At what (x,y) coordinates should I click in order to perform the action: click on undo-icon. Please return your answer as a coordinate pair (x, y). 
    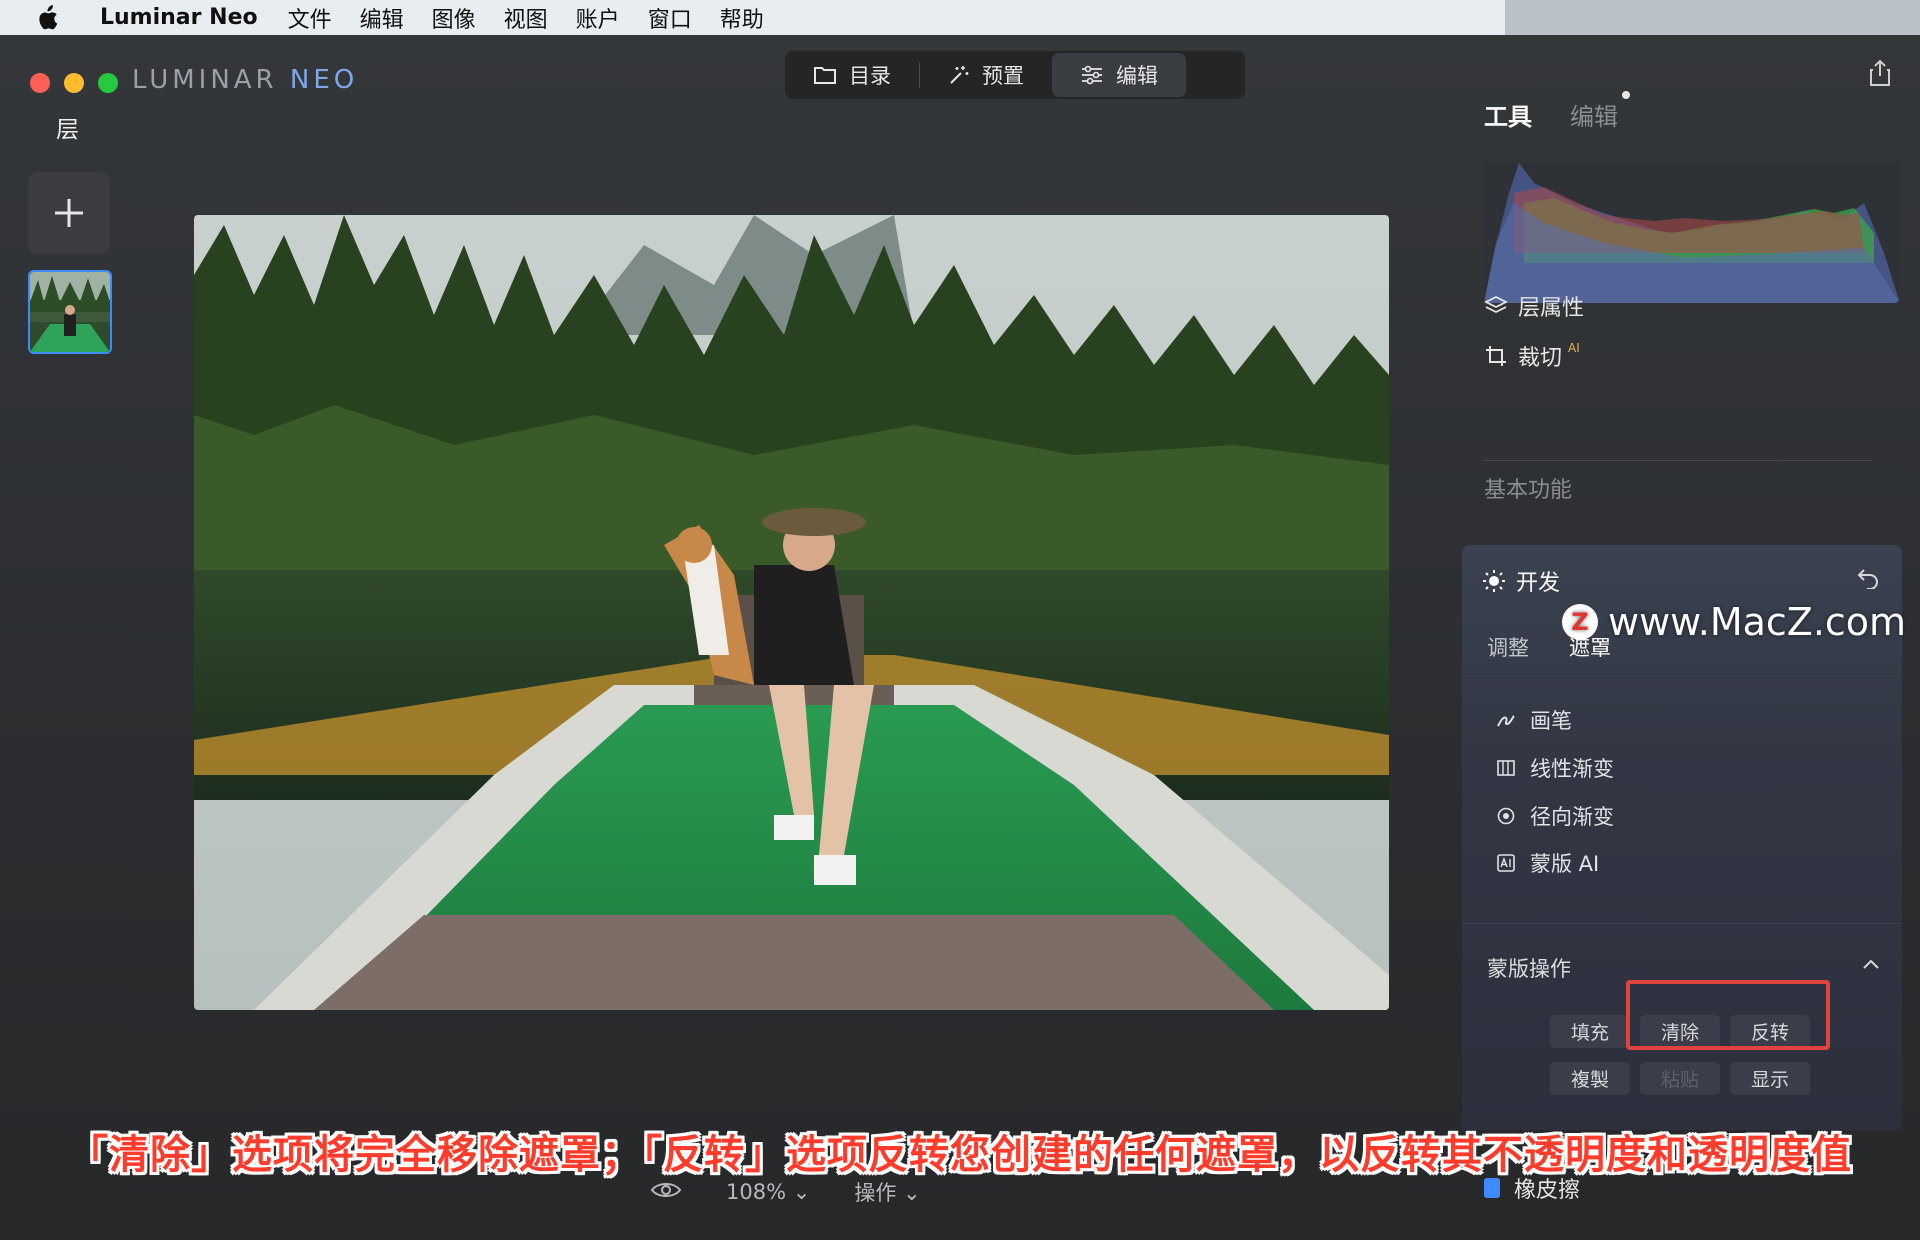
    Looking at the image, I should click on (1868, 580).